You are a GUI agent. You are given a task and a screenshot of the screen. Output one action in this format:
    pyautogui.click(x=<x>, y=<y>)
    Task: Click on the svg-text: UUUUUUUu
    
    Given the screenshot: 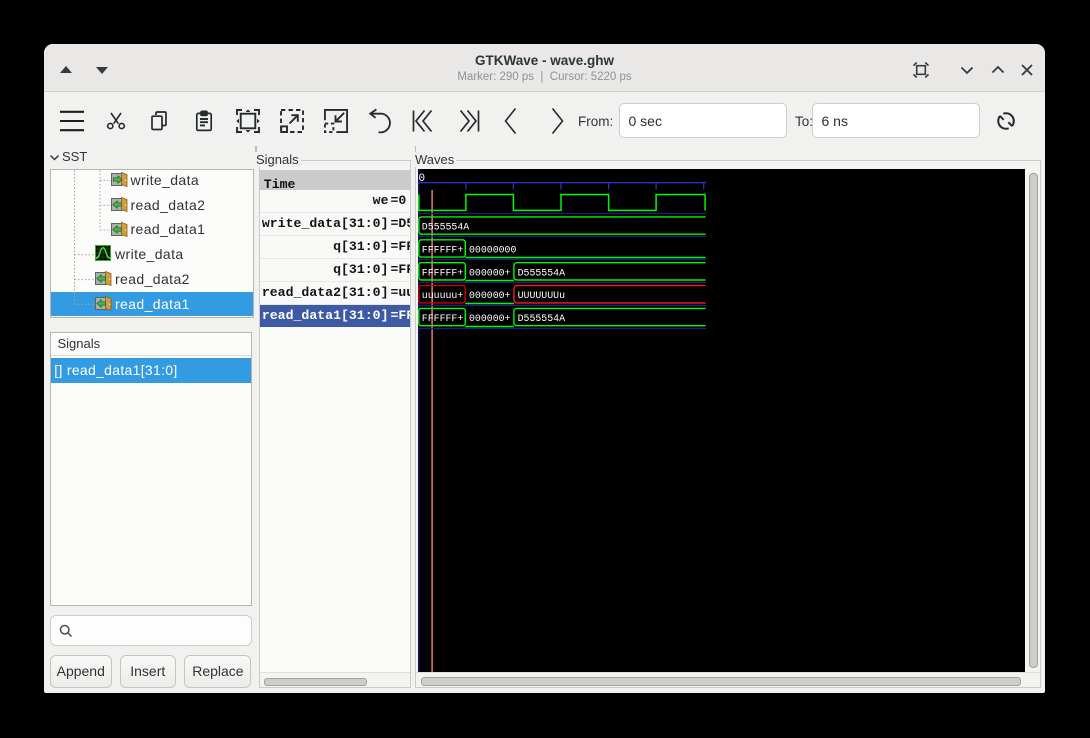 What is the action you would take?
    pyautogui.click(x=540, y=295)
    